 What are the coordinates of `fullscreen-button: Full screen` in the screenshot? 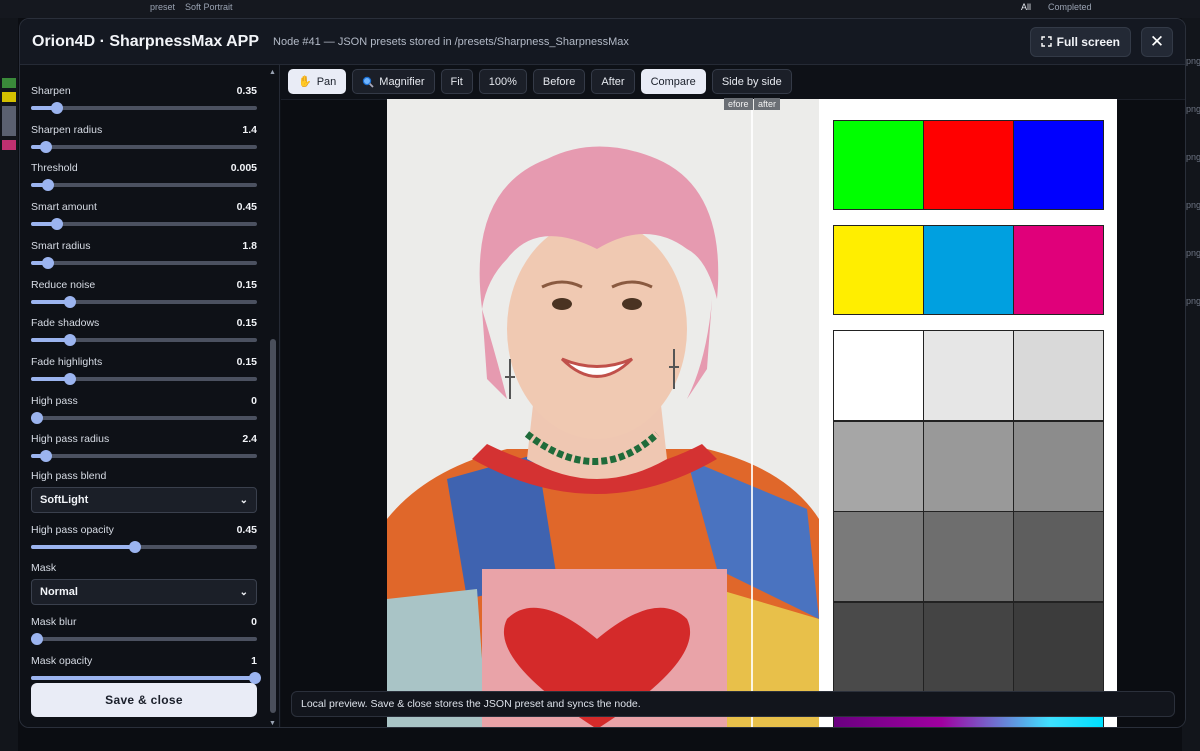 It's located at (1080, 41).